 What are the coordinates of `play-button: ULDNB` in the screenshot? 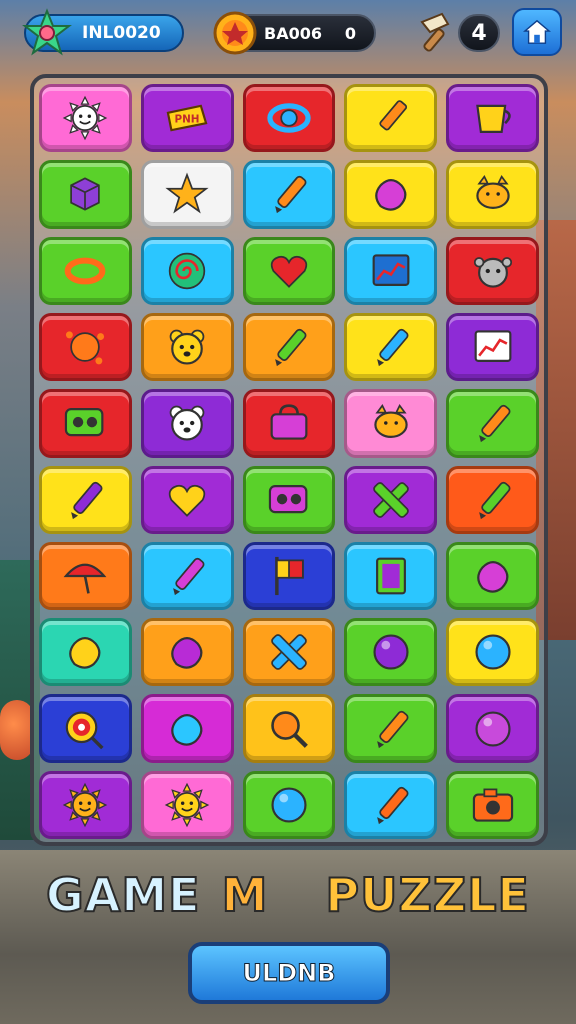 It's located at (289, 973).